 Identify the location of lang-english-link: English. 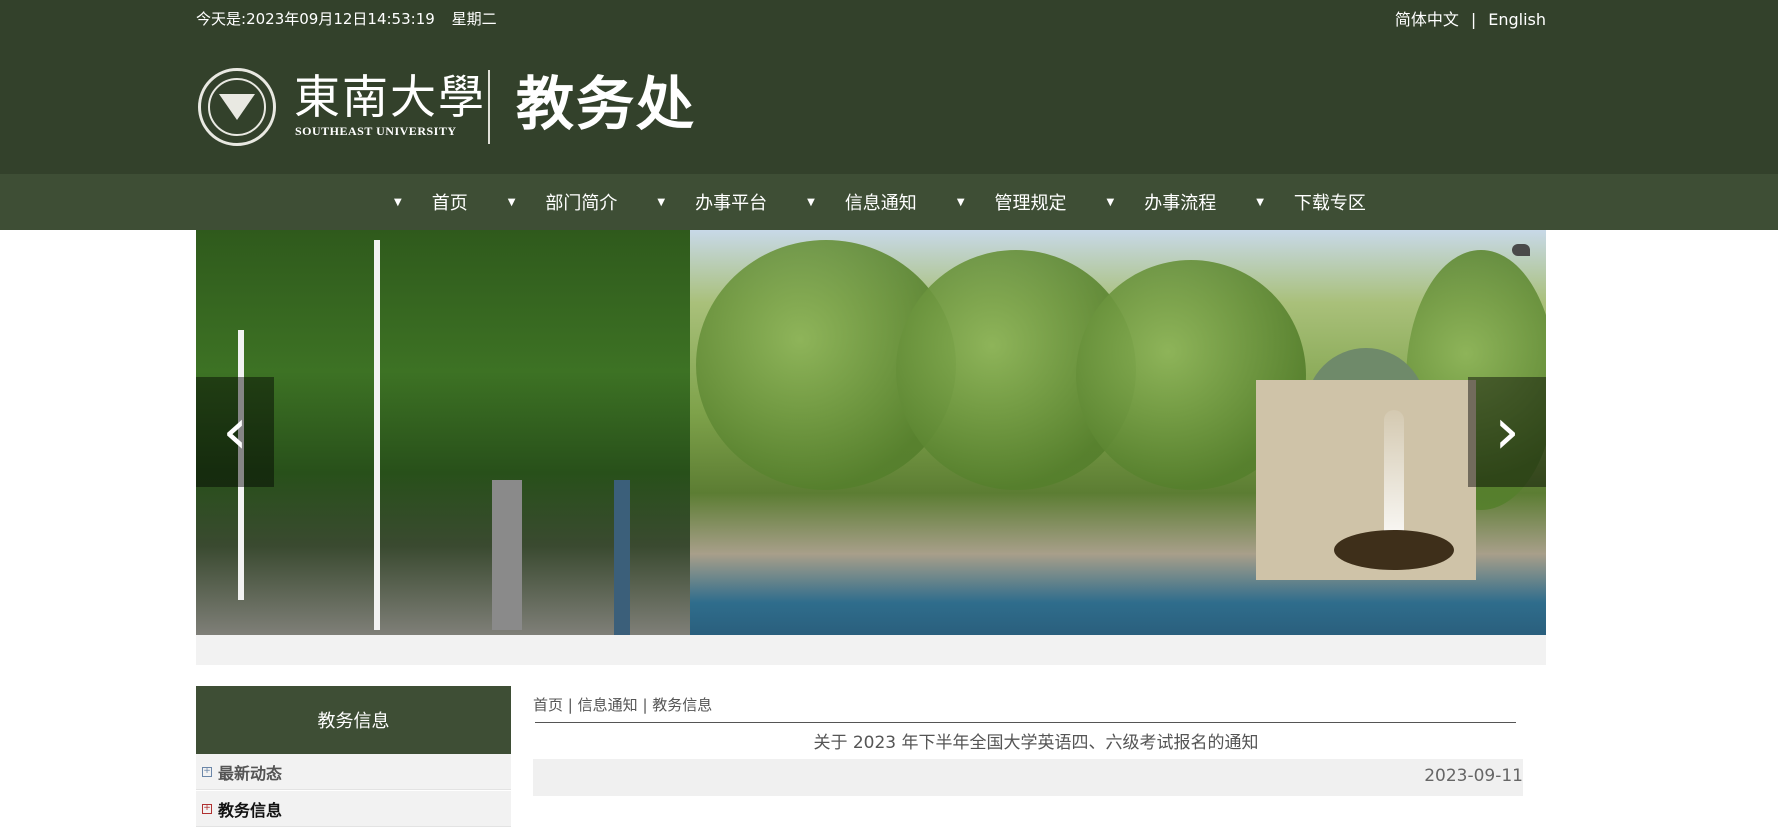
(1517, 19).